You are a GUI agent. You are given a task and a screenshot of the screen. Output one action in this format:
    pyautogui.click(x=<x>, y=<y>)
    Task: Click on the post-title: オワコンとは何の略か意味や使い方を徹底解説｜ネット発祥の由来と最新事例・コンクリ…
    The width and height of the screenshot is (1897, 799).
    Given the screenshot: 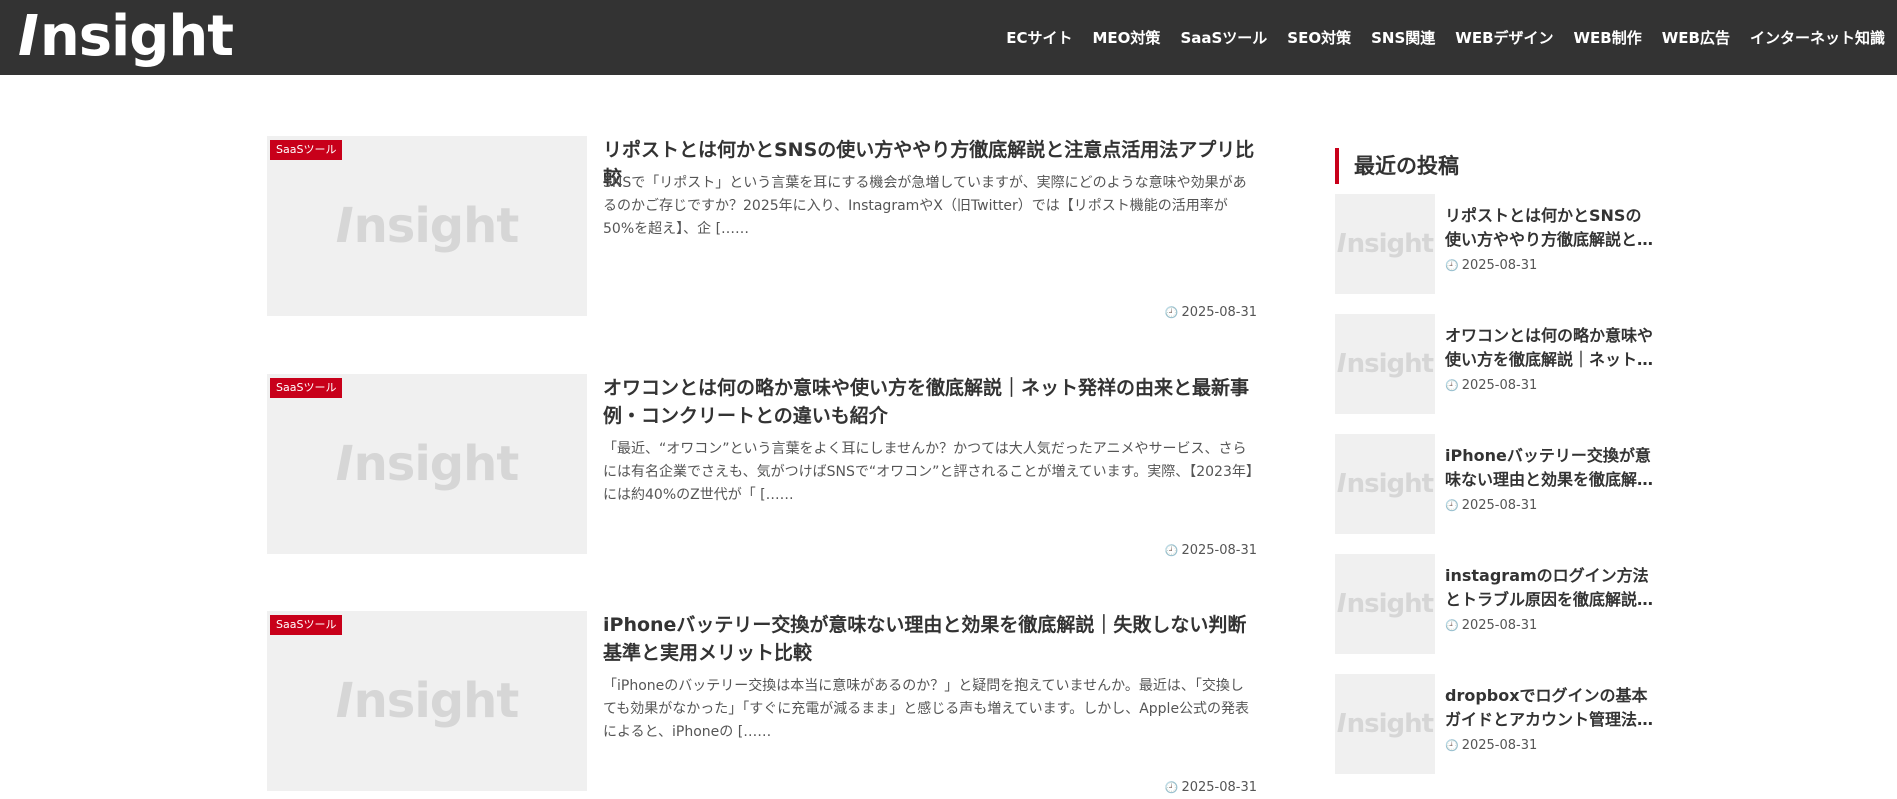 What is the action you would take?
    pyautogui.click(x=933, y=402)
    